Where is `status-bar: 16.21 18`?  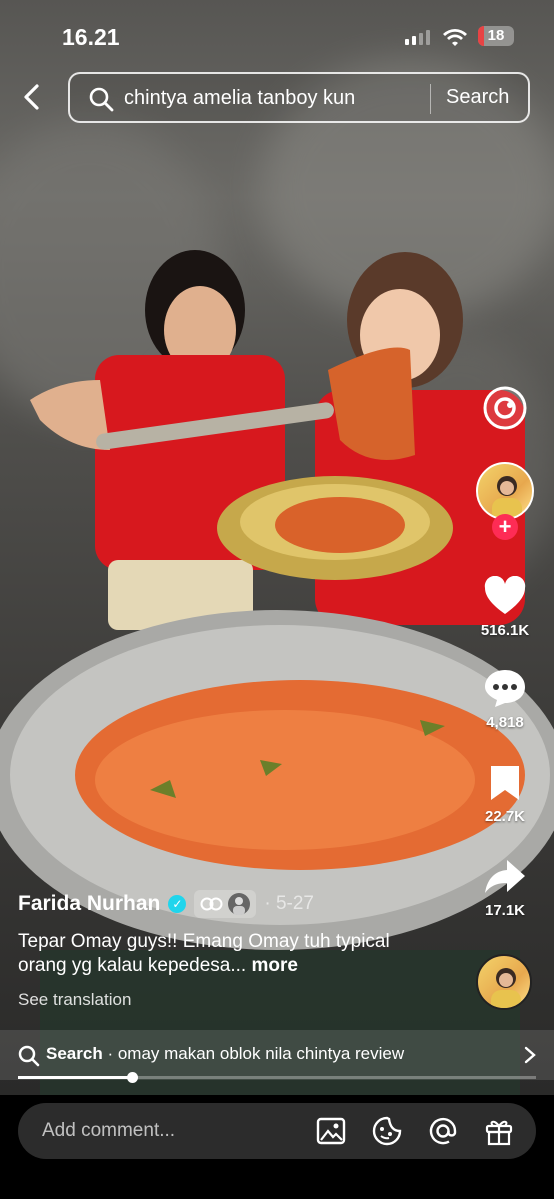 status-bar: 16.21 18 is located at coordinates (277, 37).